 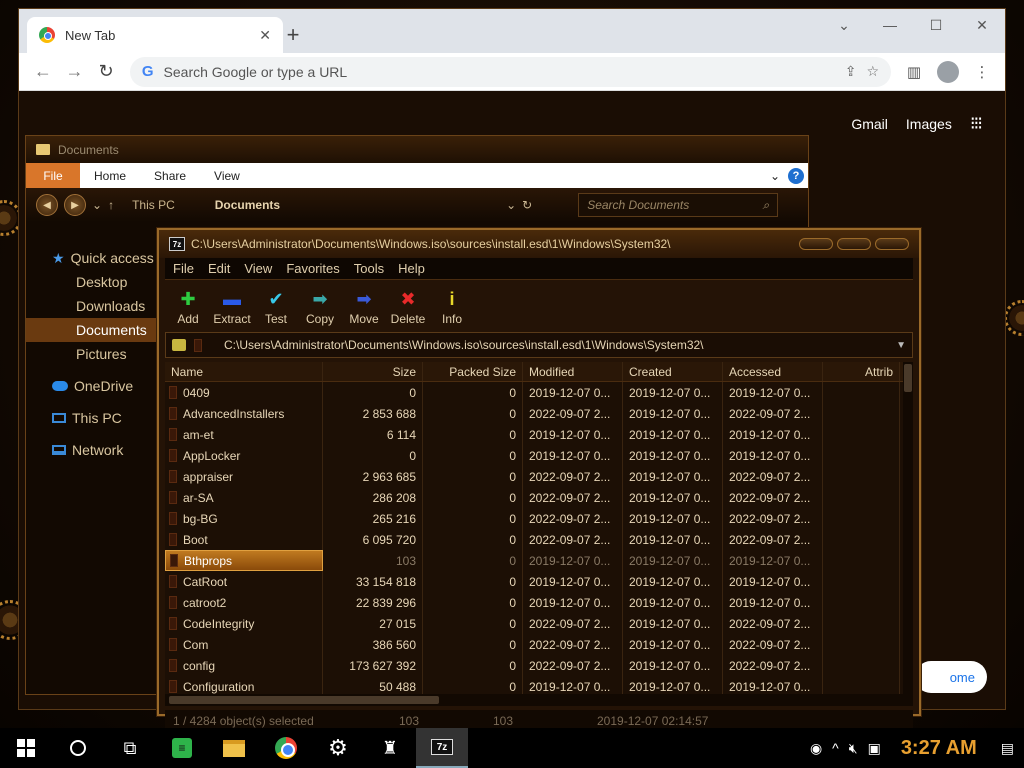 I want to click on menu-kebab-icon: ⋮, so click(x=982, y=72).